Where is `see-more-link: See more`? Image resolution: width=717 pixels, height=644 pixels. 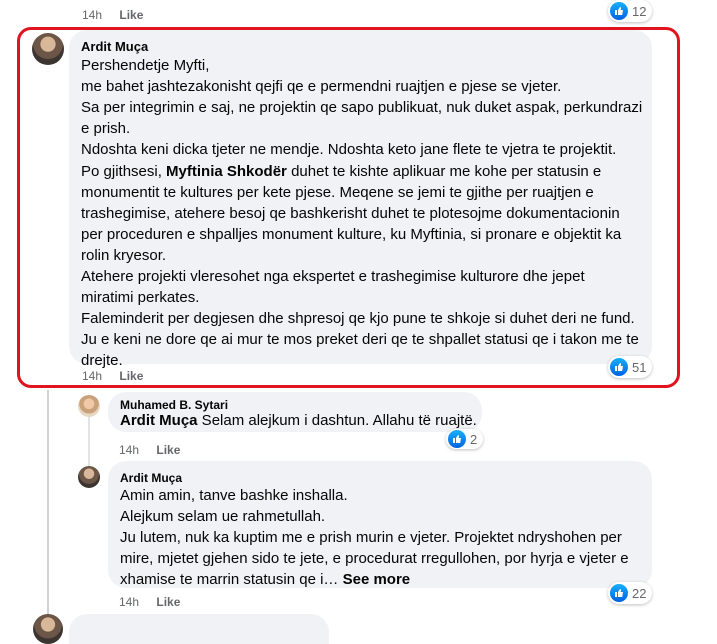 see-more-link: See more is located at coordinates (377, 579).